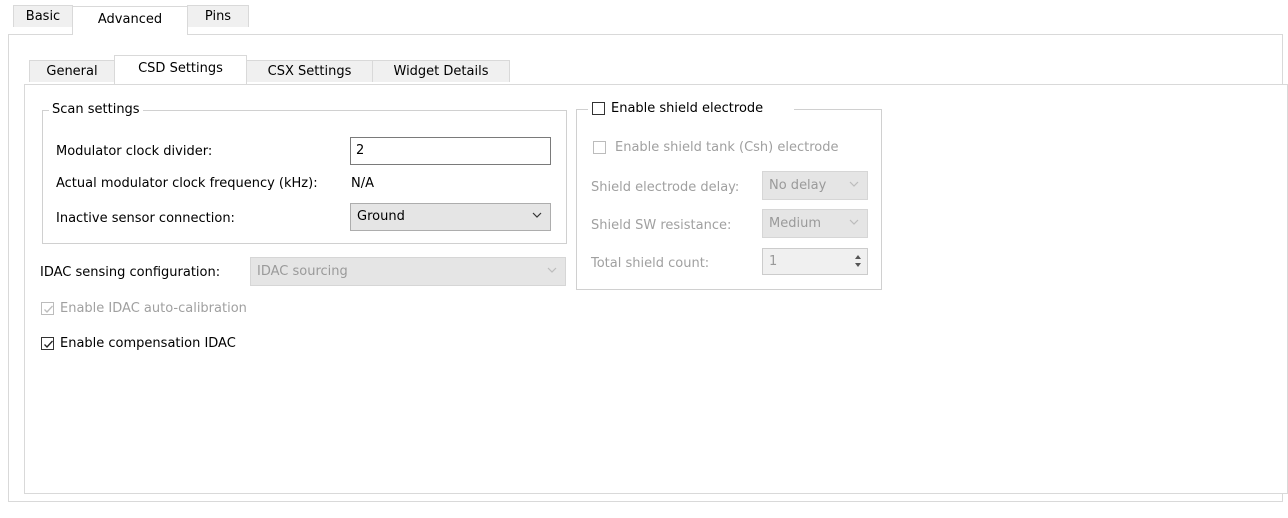 This screenshot has width=1288, height=518. I want to click on shield-delay-select: No delay, so click(815, 185).